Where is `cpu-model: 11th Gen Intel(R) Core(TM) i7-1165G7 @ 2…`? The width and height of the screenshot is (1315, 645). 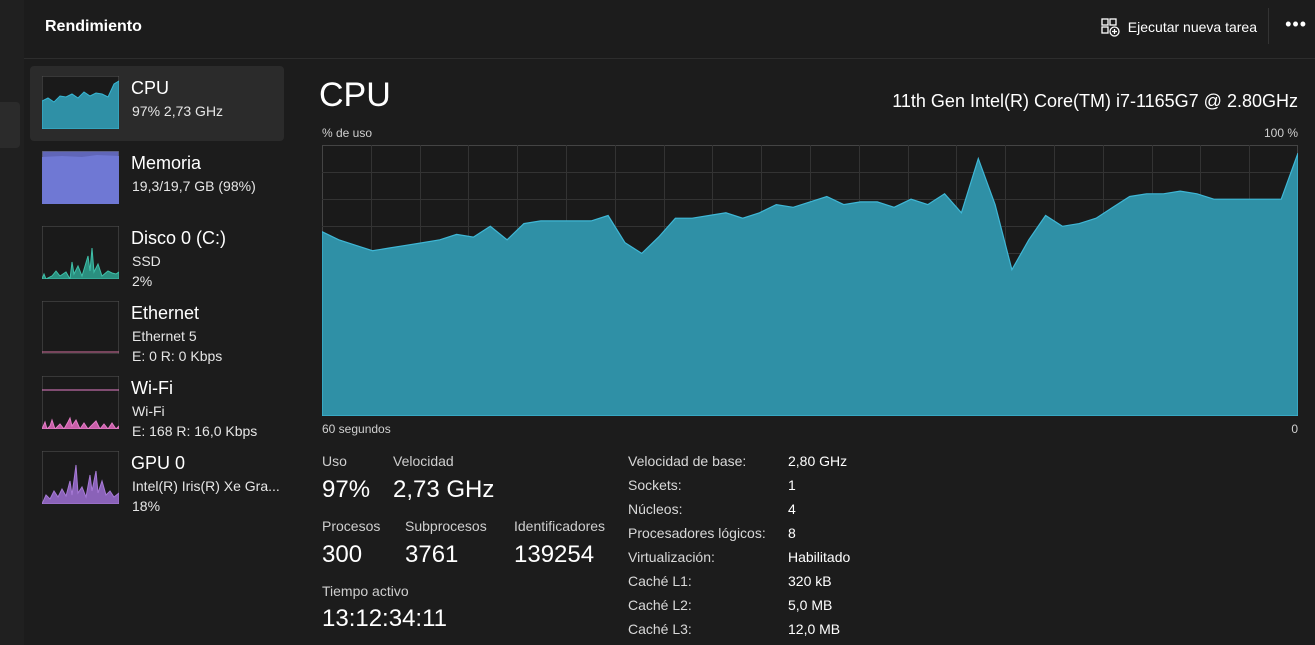 cpu-model: 11th Gen Intel(R) Core(TM) i7-1165G7 @ 2… is located at coordinates (1095, 101).